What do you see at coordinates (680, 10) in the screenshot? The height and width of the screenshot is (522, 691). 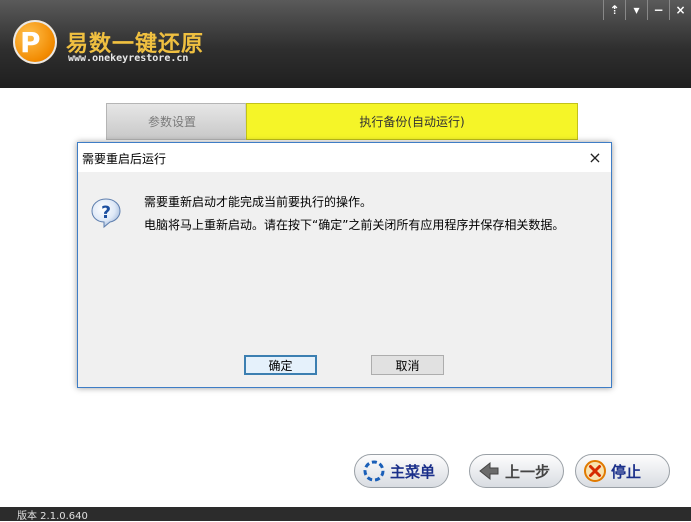 I see `close-window-button: ×` at bounding box center [680, 10].